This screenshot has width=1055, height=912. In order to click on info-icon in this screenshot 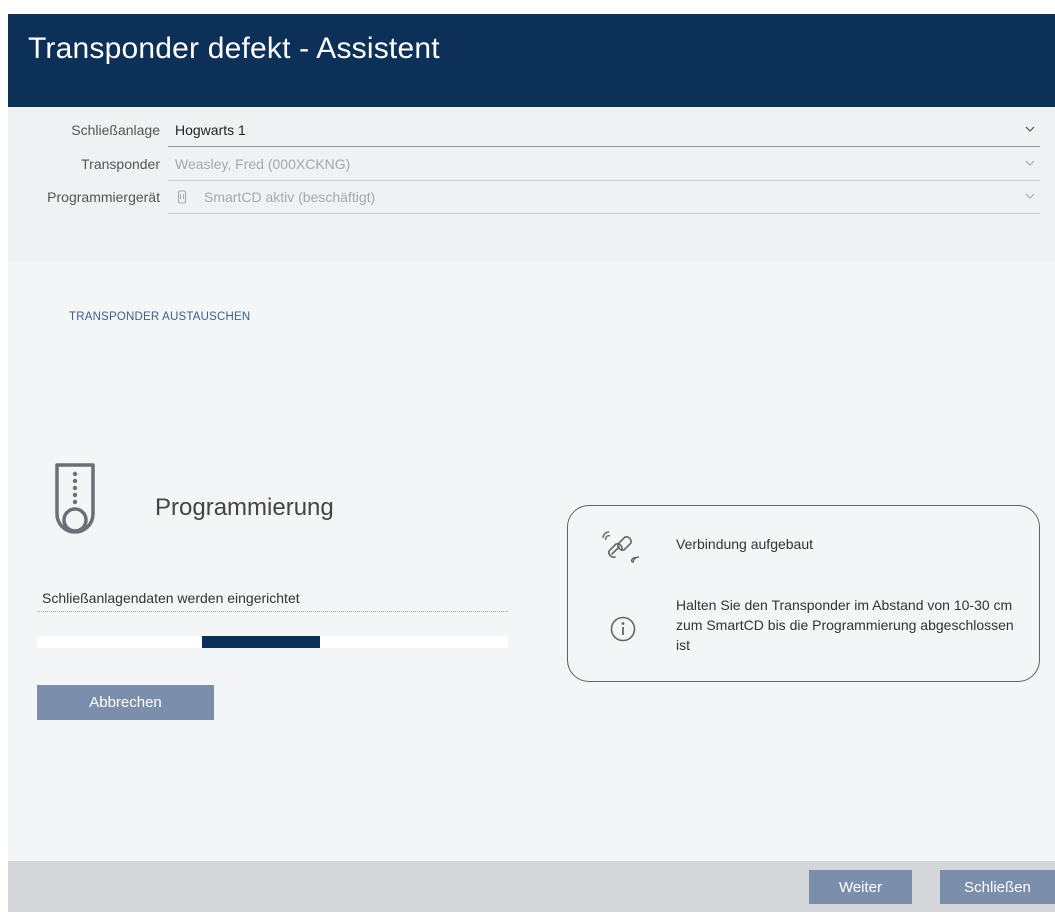, I will do `click(623, 629)`.